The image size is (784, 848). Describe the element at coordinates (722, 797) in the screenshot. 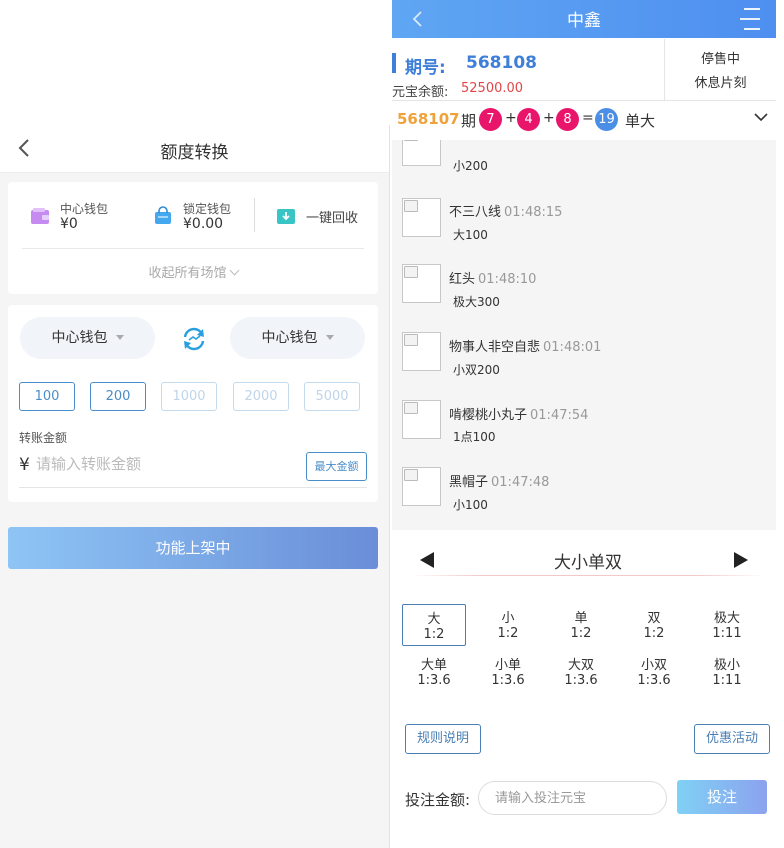

I see `place-bet-button: 投注` at that location.